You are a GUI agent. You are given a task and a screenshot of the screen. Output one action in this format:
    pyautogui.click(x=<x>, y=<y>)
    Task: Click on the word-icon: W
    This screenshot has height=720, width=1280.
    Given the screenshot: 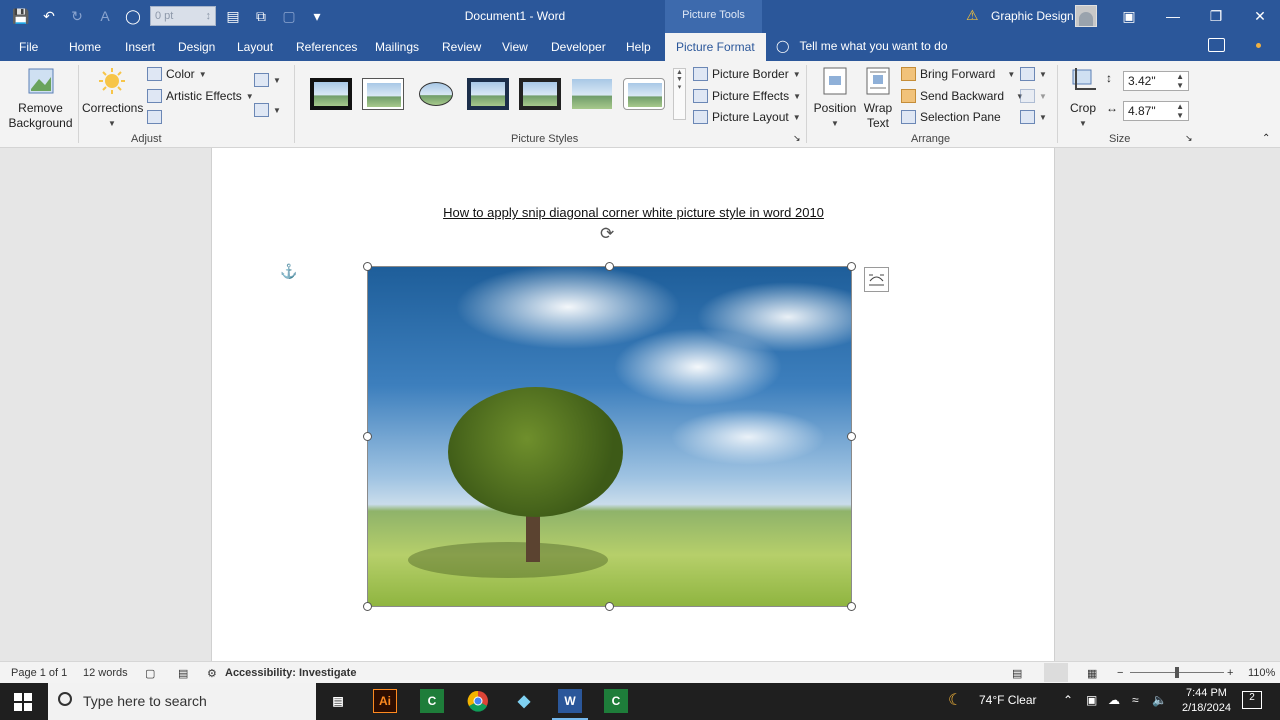 What is the action you would take?
    pyautogui.click(x=570, y=704)
    